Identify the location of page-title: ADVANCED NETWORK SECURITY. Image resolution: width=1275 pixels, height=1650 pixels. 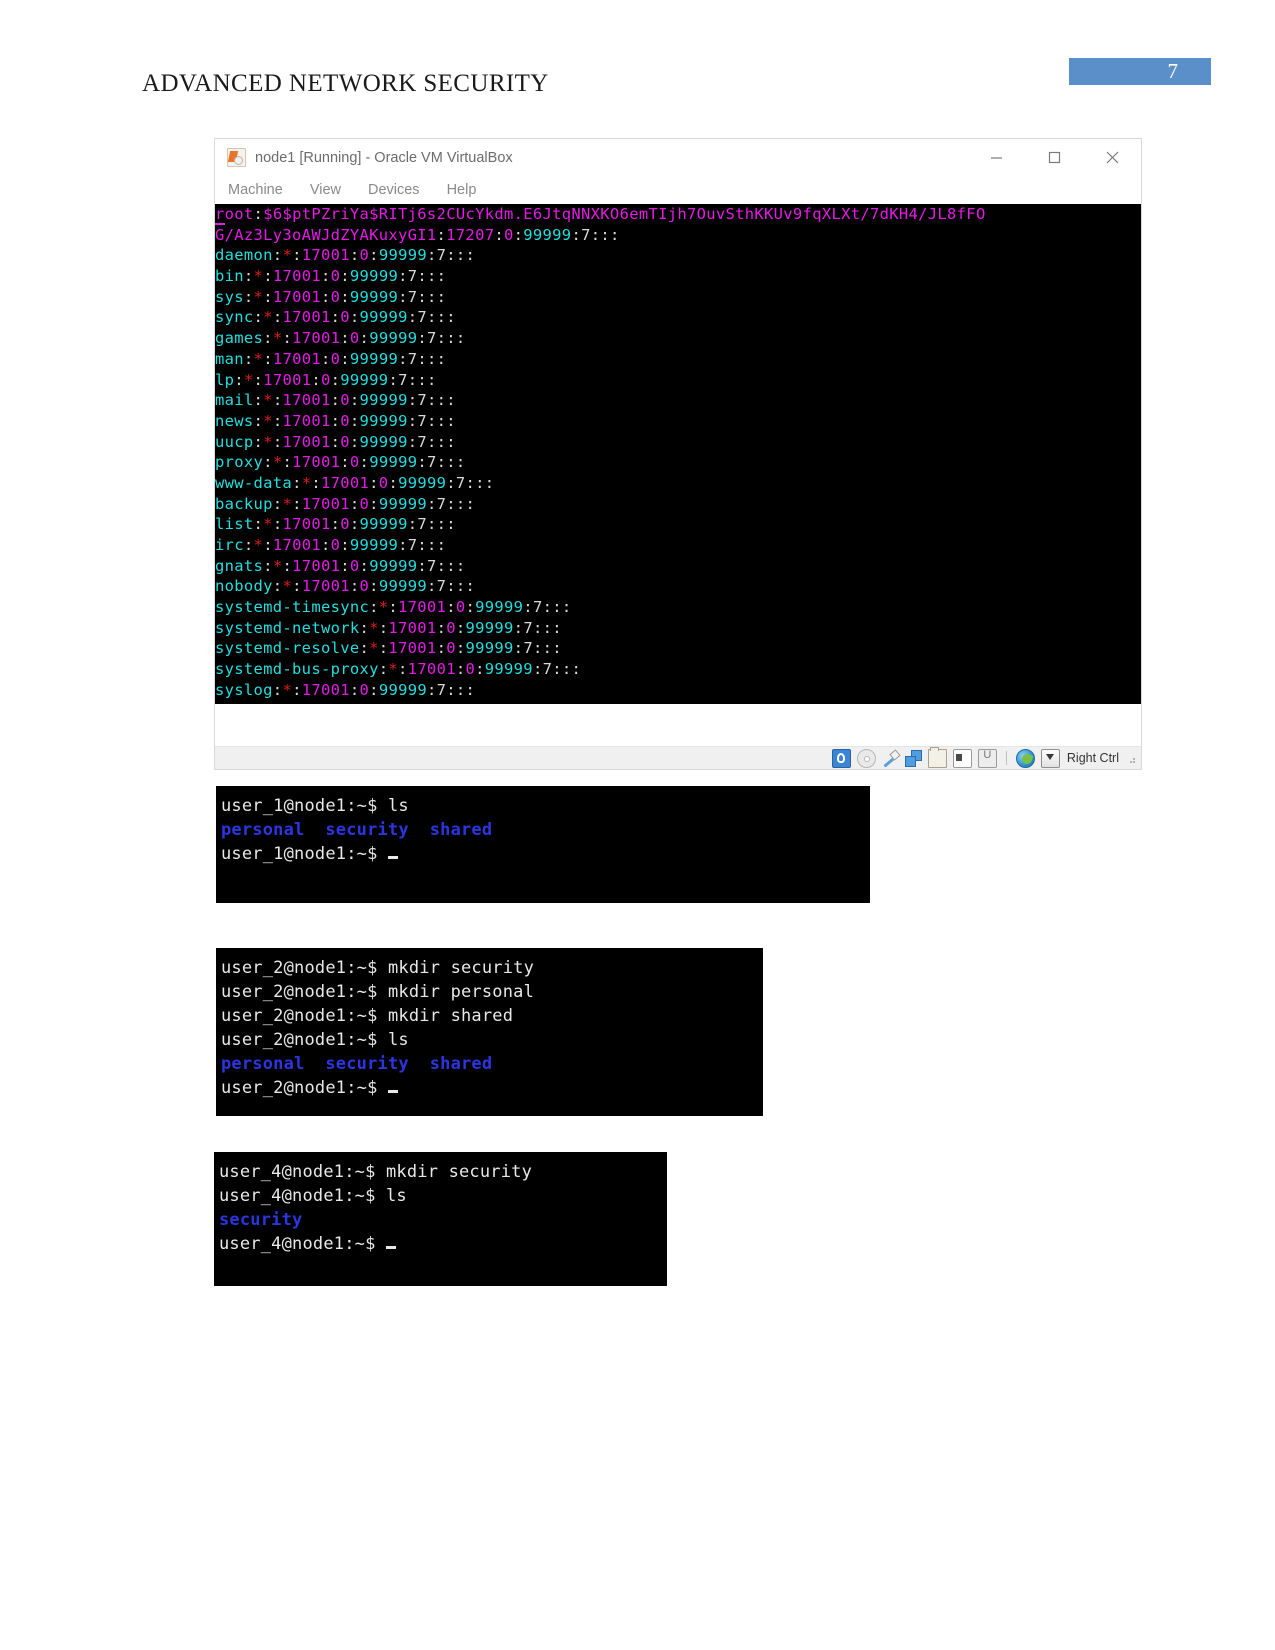
(345, 83).